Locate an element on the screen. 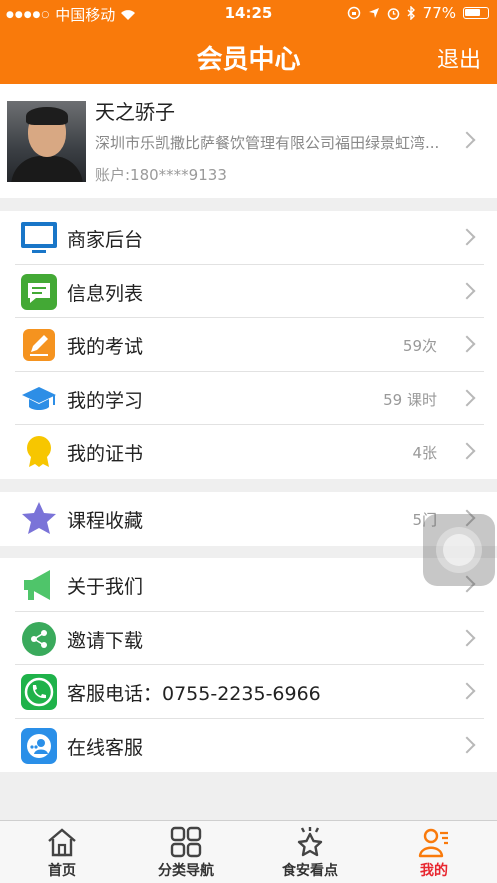  grid-icon is located at coordinates (186, 842).